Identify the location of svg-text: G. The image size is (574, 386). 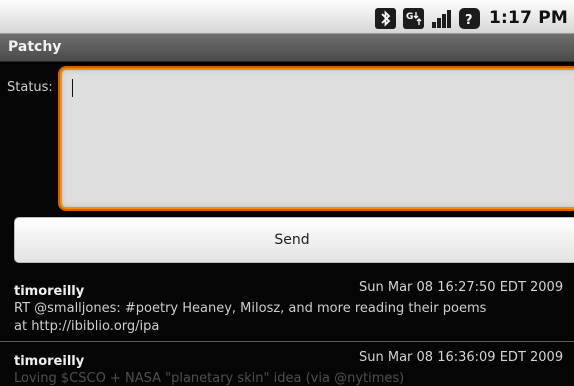
(409, 17).